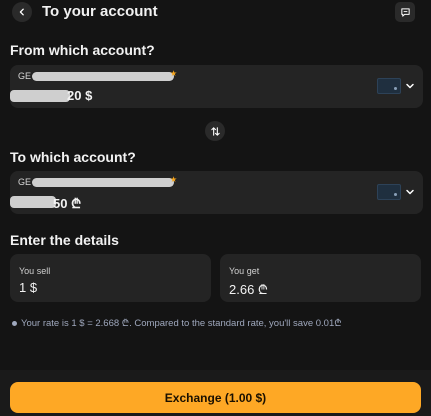  I want to click on swap-accounts-button, so click(215, 131).